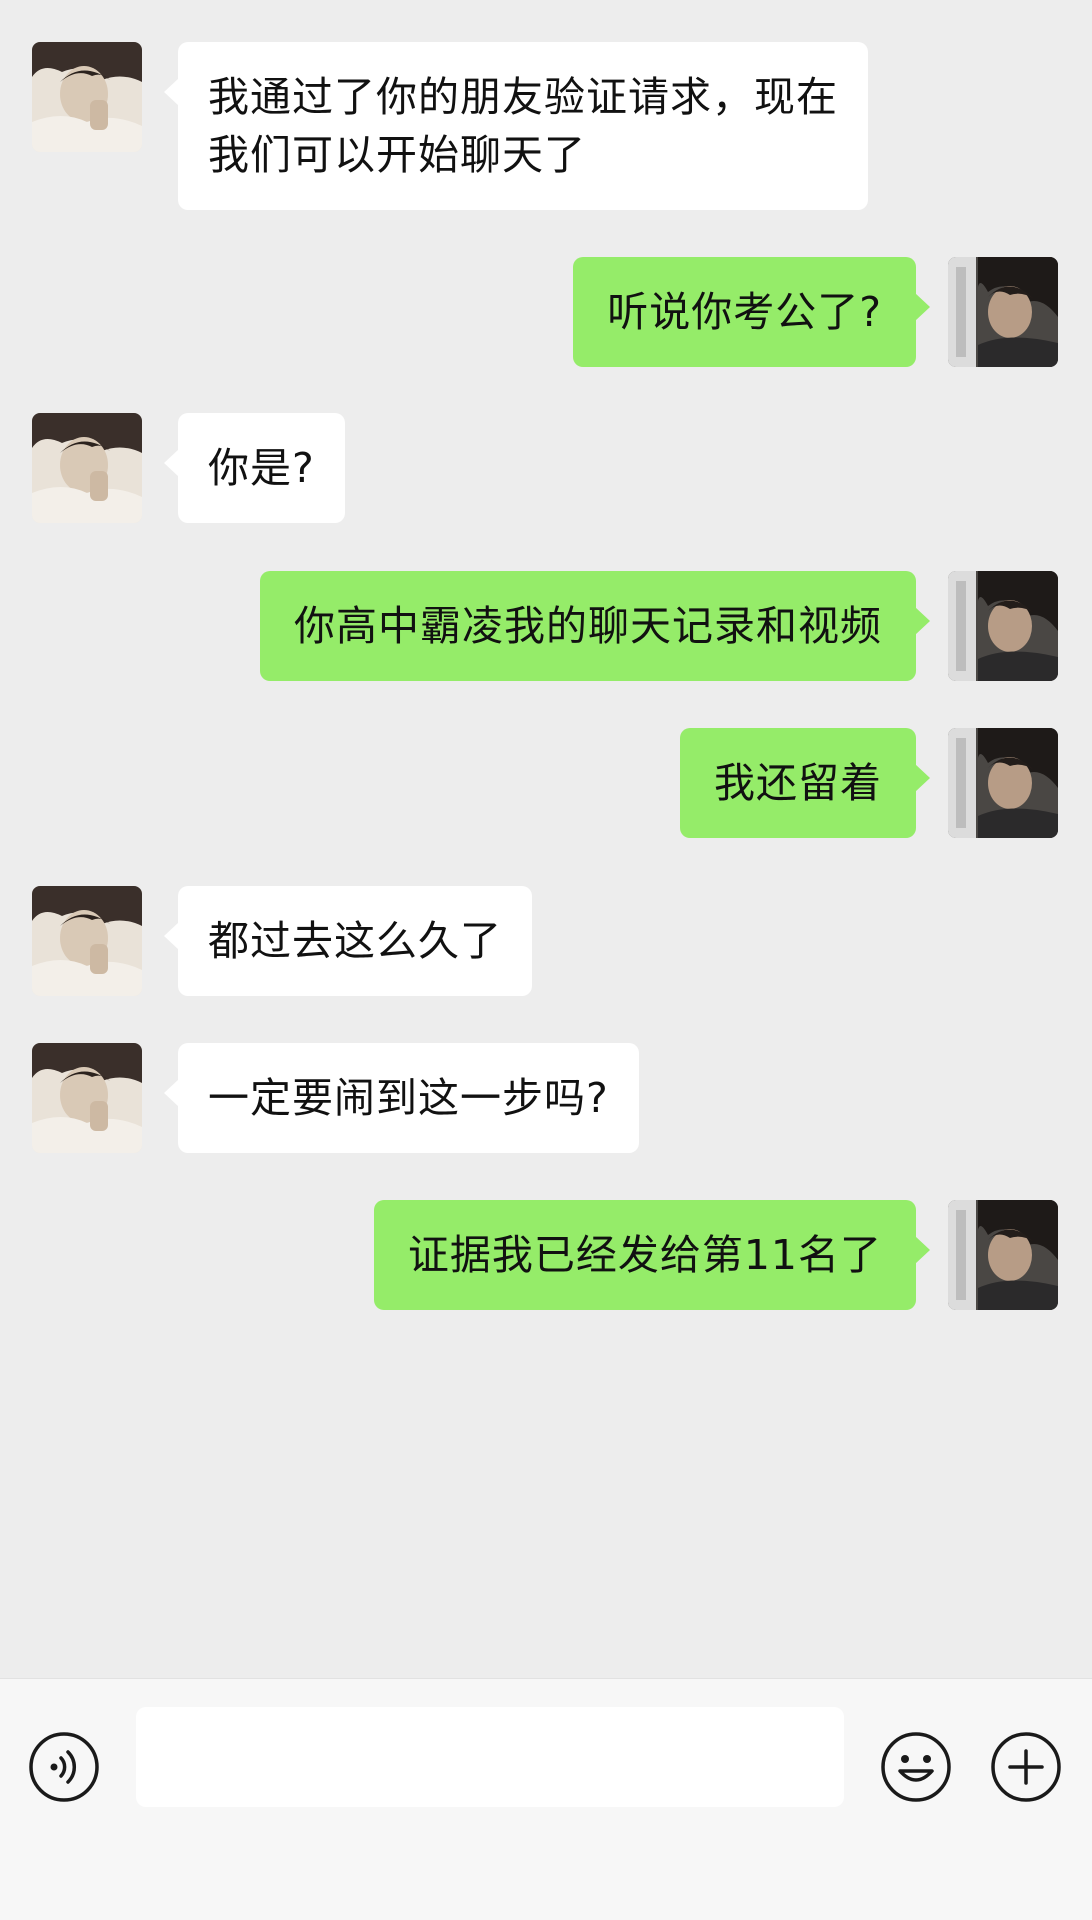  I want to click on emoji-icon, so click(916, 1767).